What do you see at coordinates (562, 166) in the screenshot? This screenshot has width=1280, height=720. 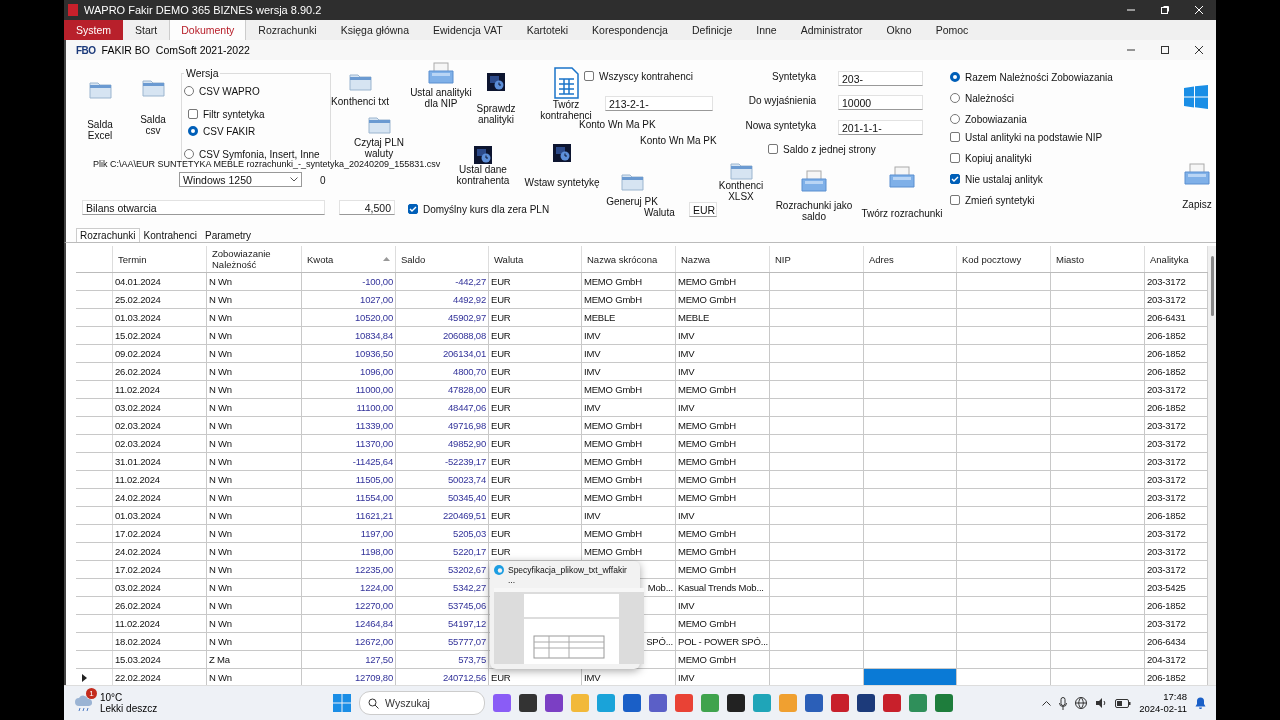 I see `toolbar-button: Wstaw syntetykę` at bounding box center [562, 166].